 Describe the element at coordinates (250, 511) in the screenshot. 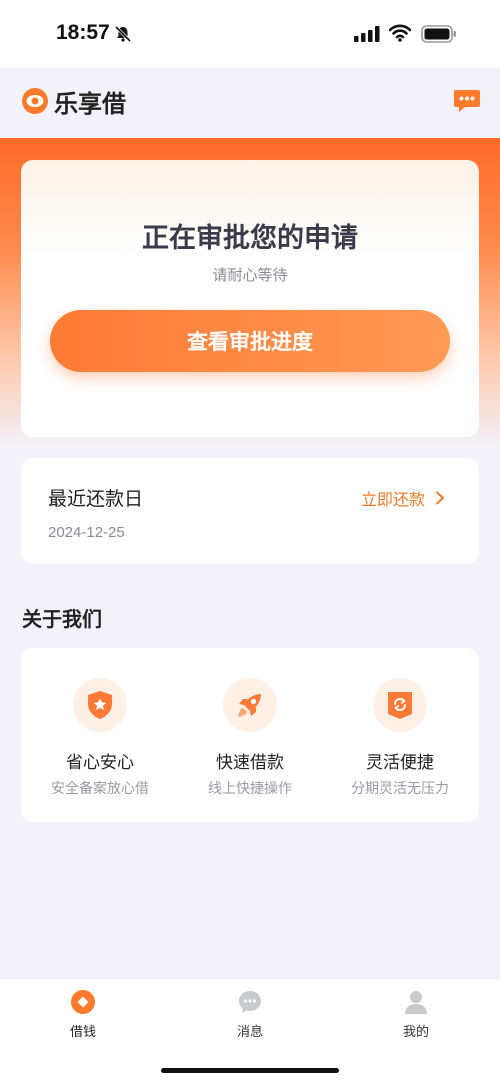

I see `repayment-card: 最近还款日 2024-12-25 立即还款` at that location.